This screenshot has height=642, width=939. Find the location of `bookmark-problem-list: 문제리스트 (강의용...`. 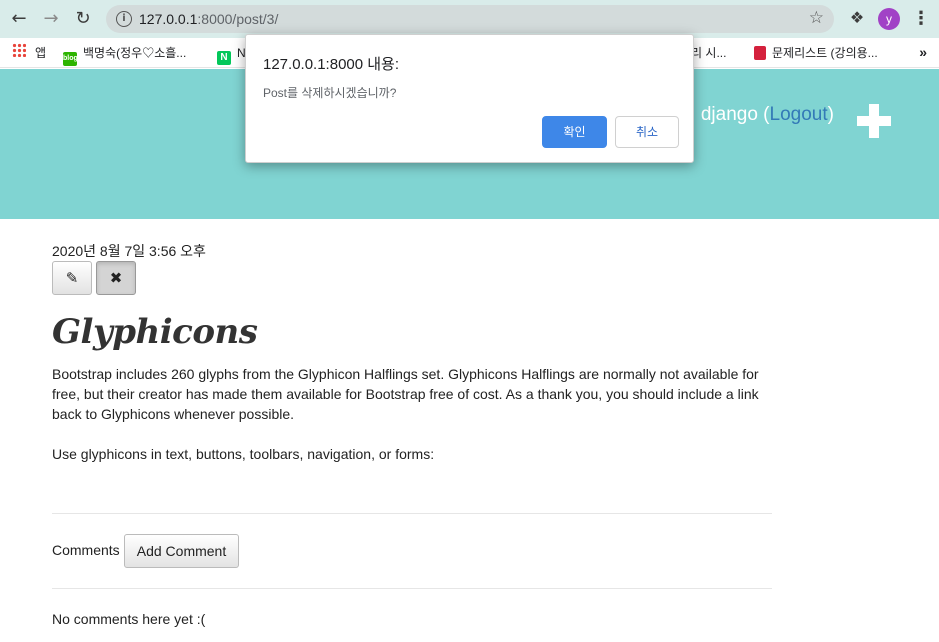

bookmark-problem-list: 문제리스트 (강의용... is located at coordinates (816, 53).